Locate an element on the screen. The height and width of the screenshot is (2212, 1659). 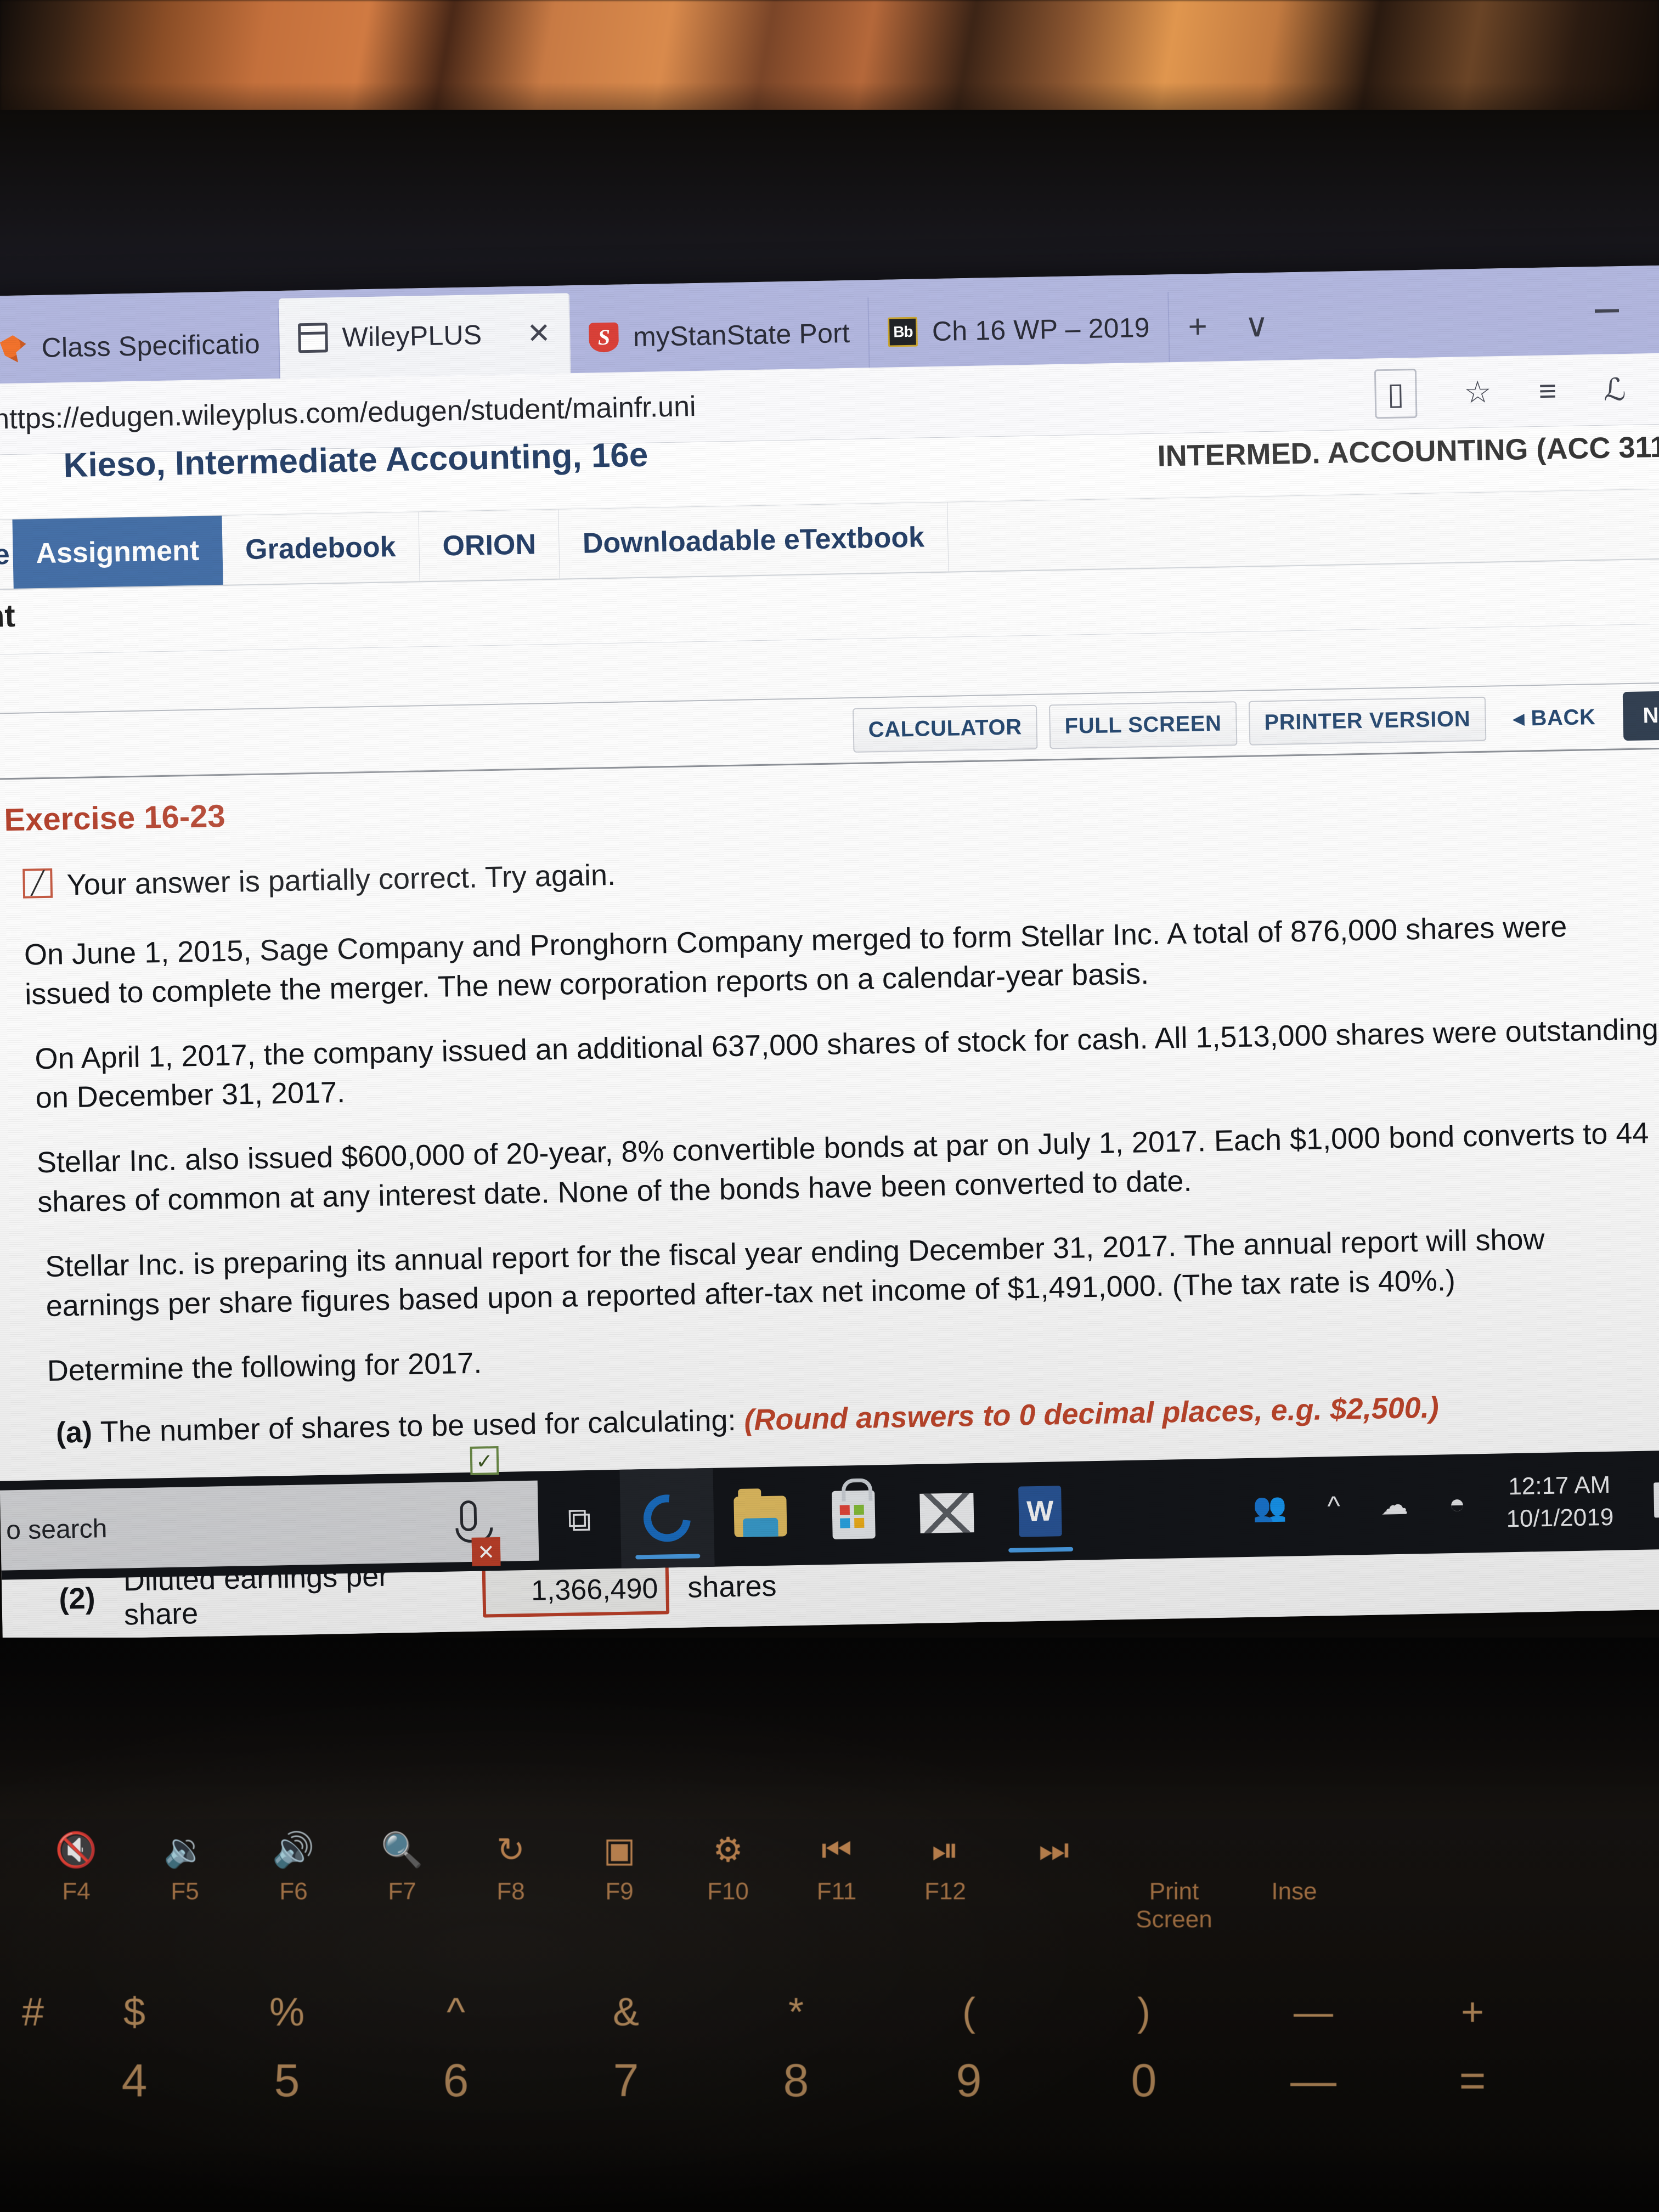
nav-item-orion: ORION is located at coordinates (490, 545).